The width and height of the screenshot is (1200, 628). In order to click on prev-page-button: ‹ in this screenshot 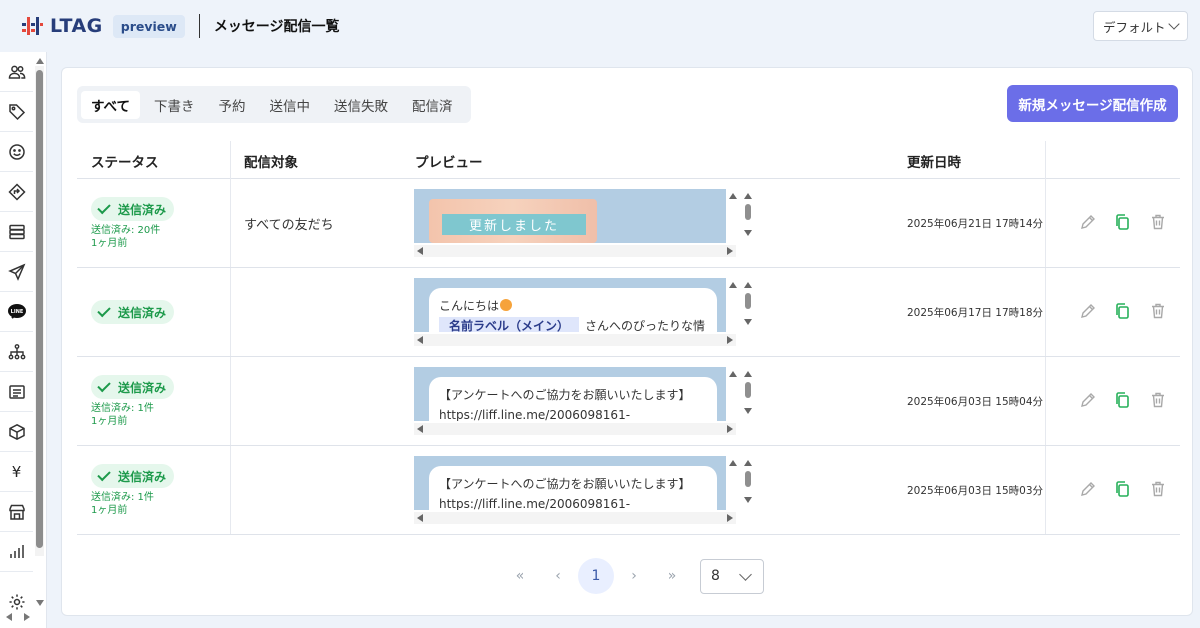, I will do `click(558, 576)`.